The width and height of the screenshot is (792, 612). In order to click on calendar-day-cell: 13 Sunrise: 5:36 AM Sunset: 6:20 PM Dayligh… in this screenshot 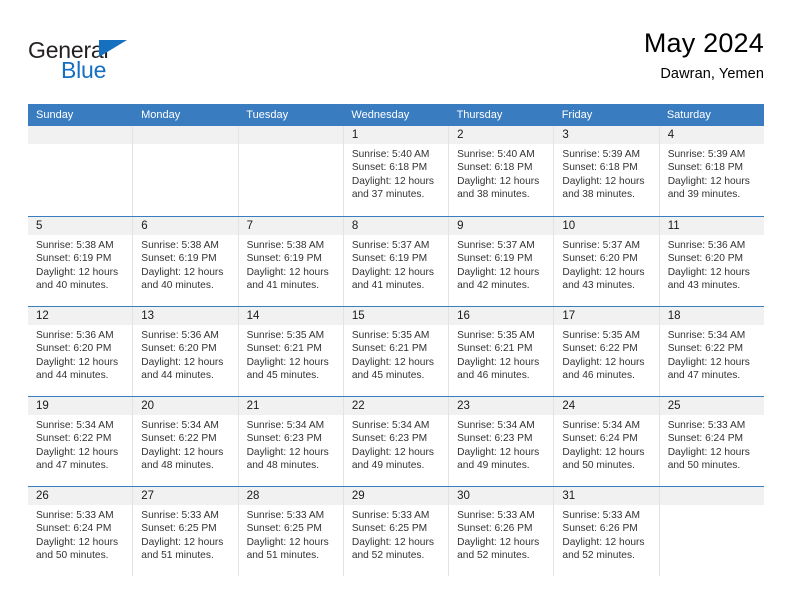, I will do `click(186, 351)`.